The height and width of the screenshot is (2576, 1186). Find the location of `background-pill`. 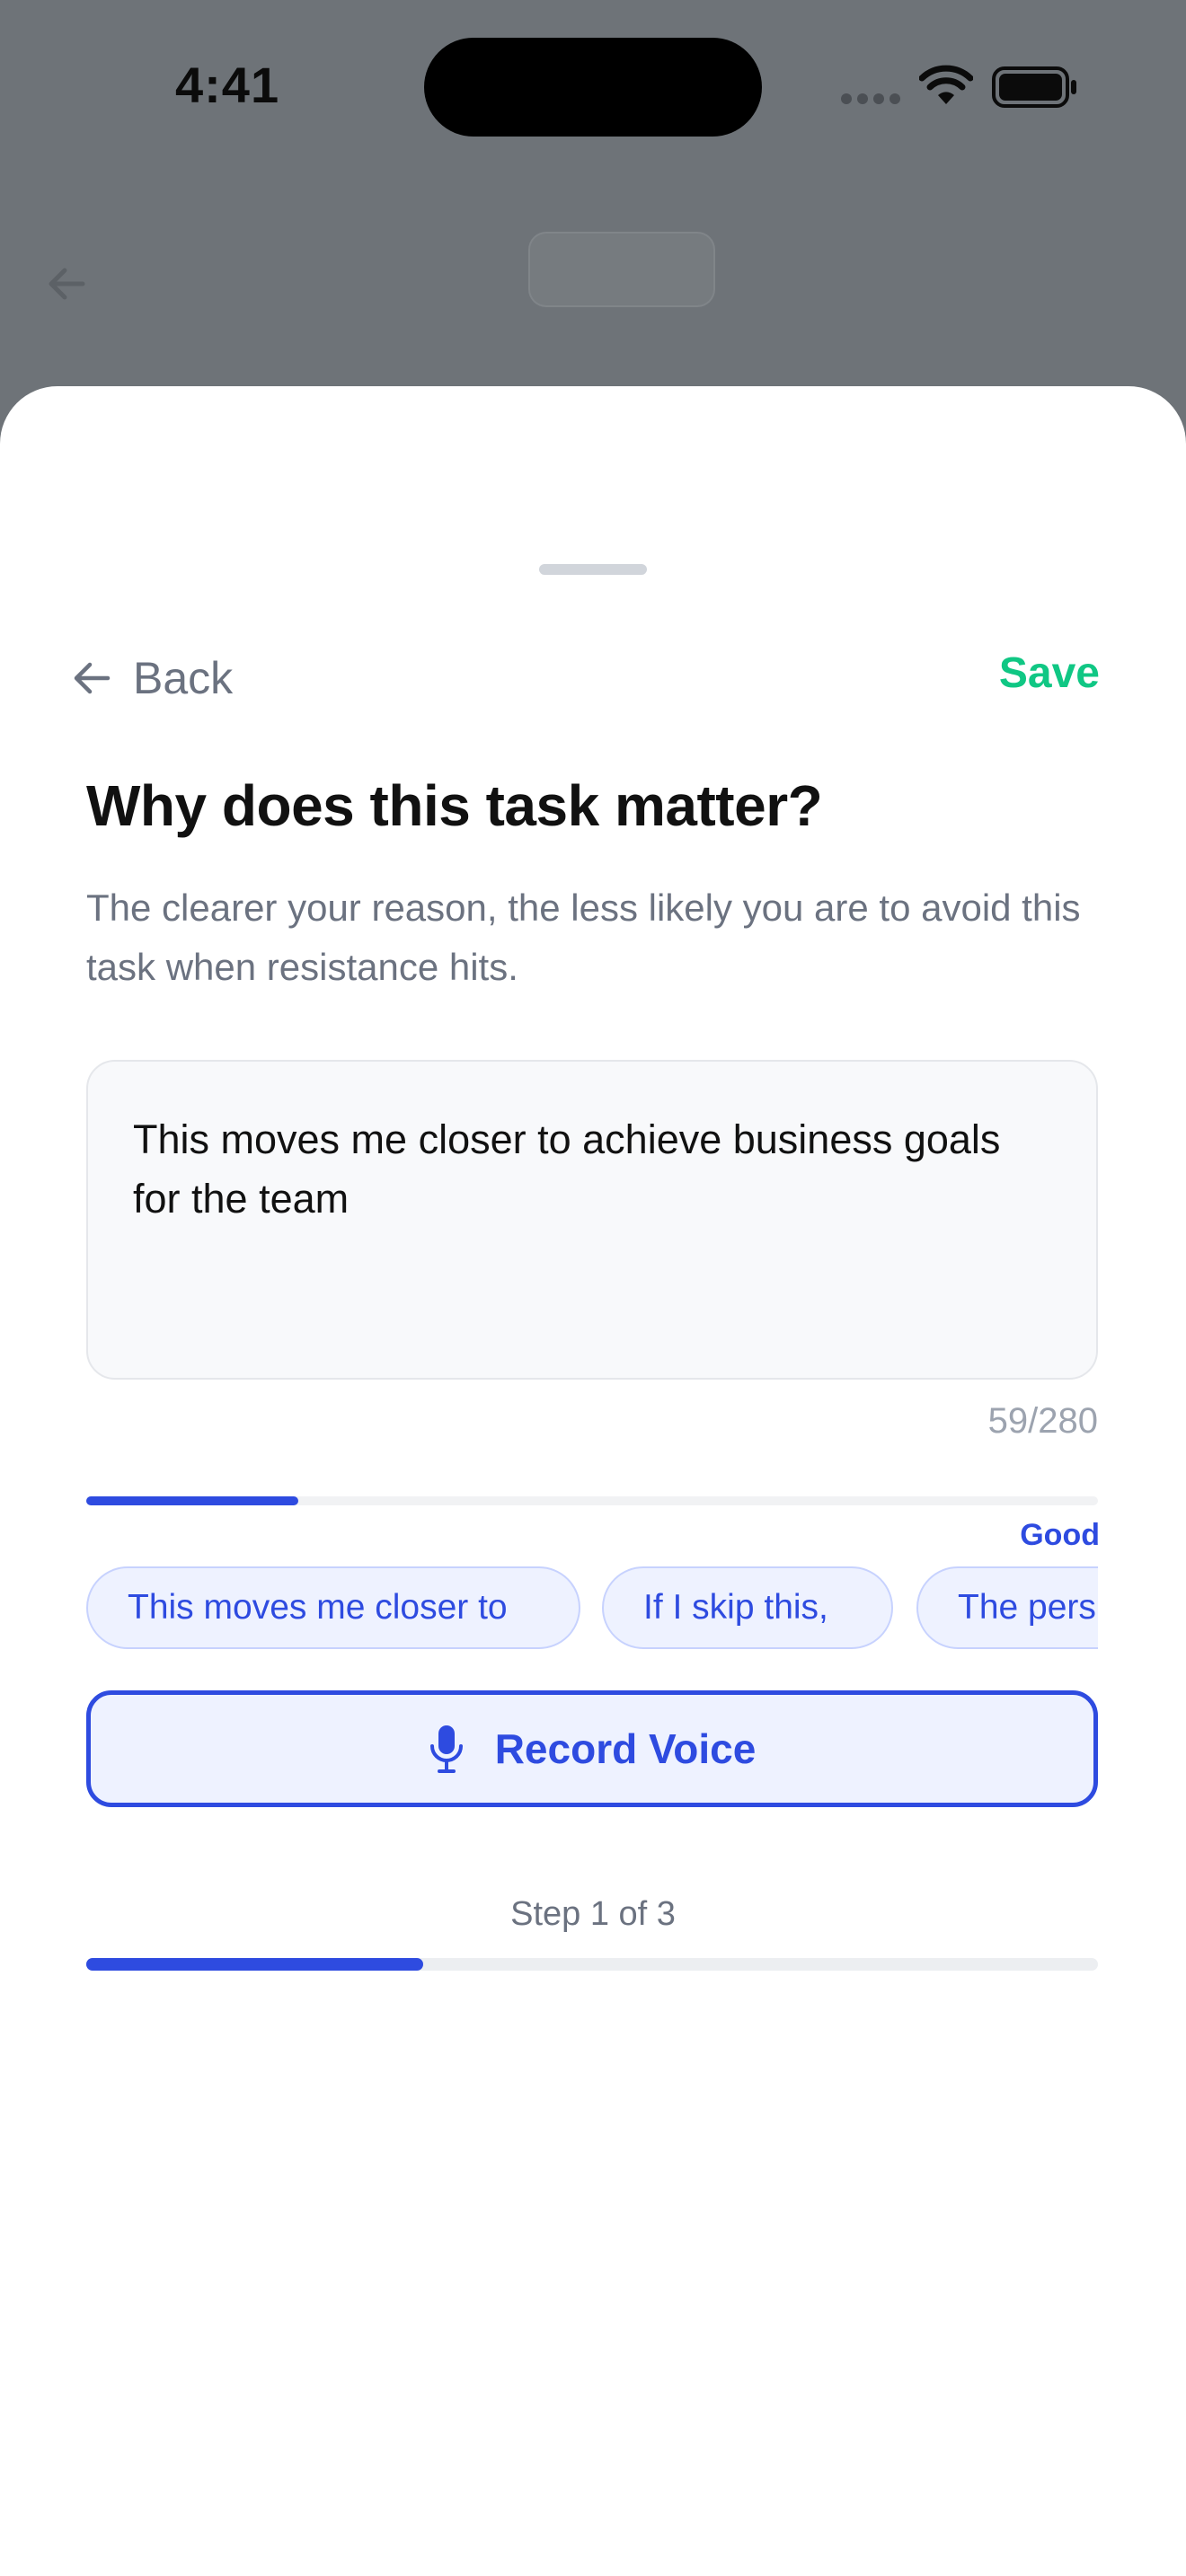

background-pill is located at coordinates (621, 269).